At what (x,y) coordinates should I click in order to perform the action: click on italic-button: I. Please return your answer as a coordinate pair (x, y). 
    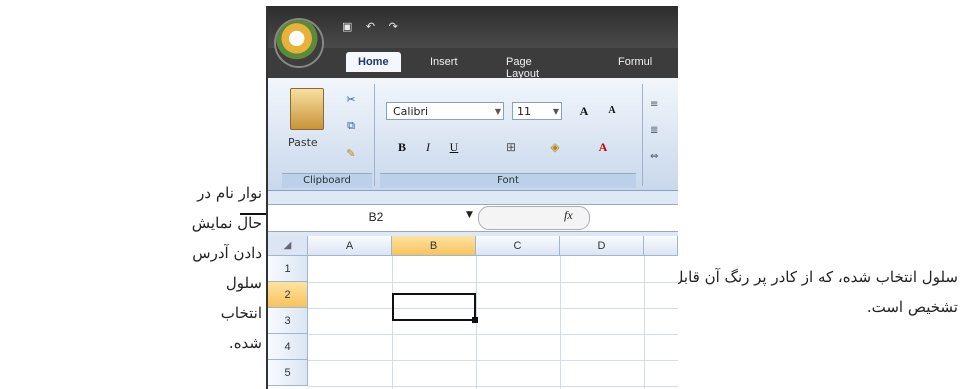
    Looking at the image, I should click on (428, 147).